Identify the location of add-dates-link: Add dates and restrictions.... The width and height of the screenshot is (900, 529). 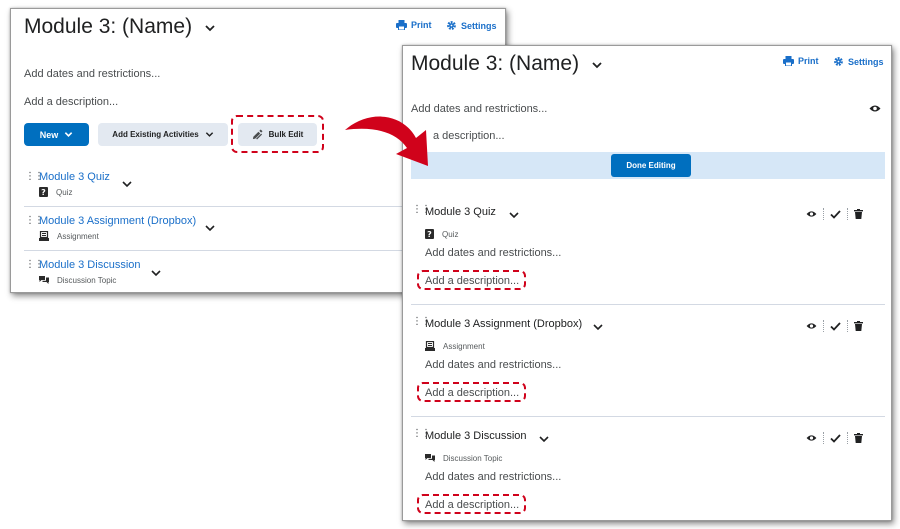
(92, 74).